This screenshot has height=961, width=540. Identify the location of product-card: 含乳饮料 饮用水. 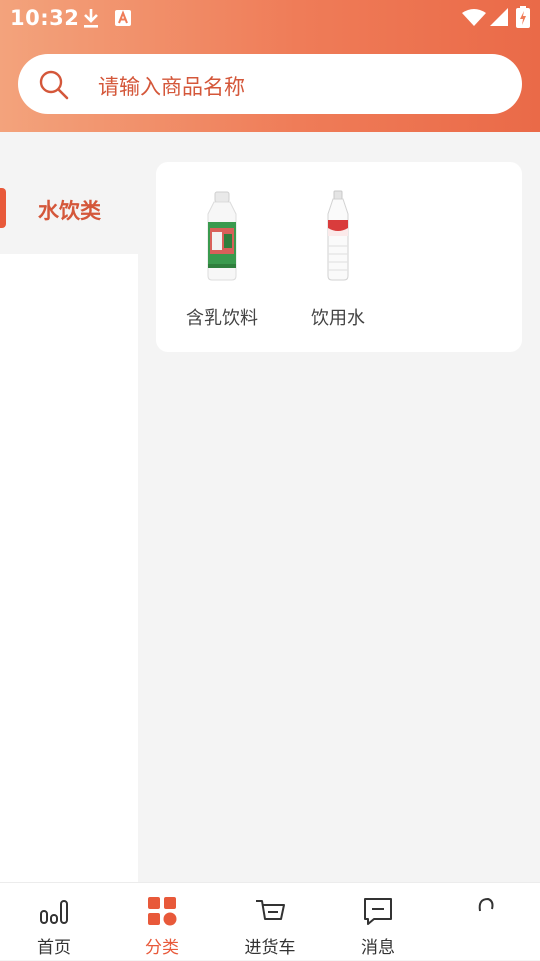
(339, 257).